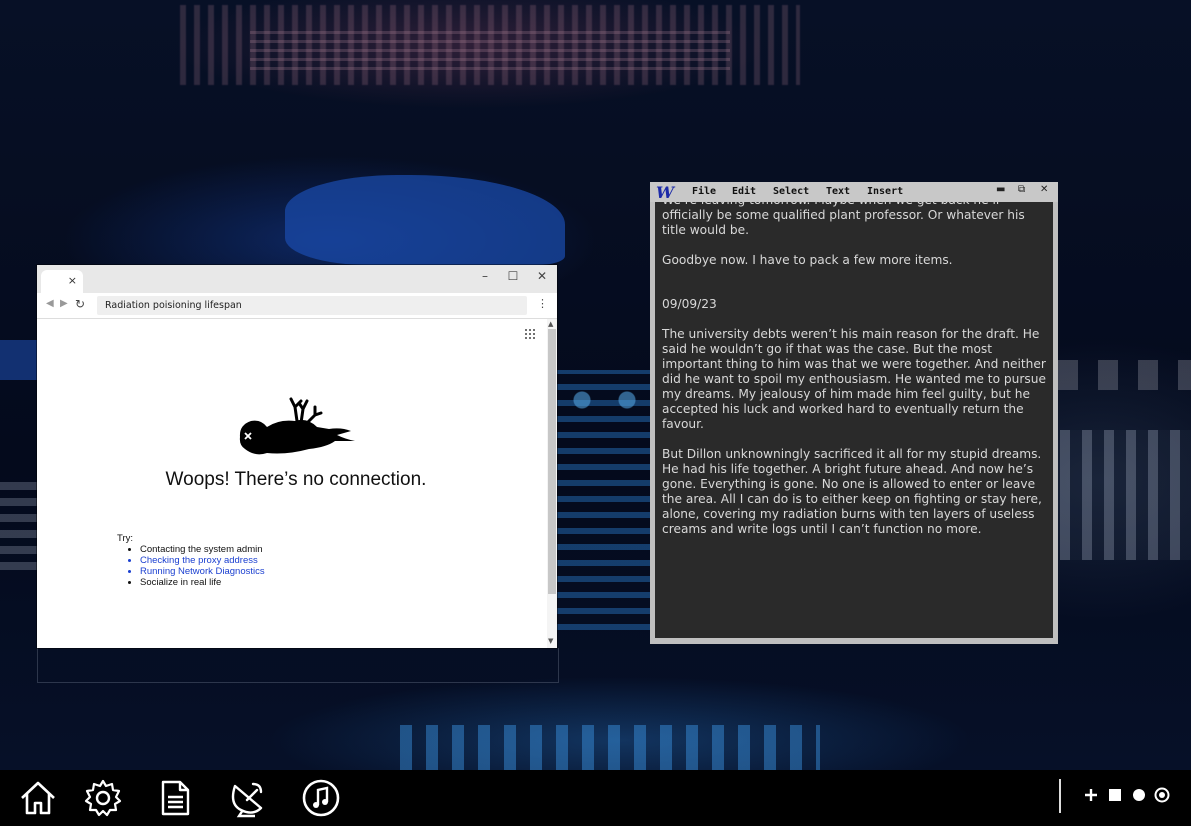 Image resolution: width=1191 pixels, height=826 pixels. What do you see at coordinates (689, 304) in the screenshot?
I see `log-date: 09/09/23` at bounding box center [689, 304].